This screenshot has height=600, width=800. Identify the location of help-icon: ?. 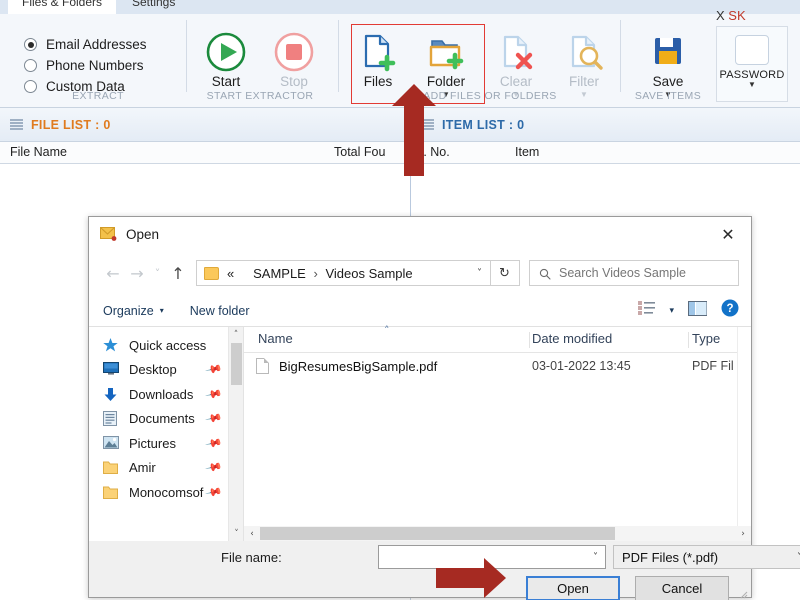
(730, 310).